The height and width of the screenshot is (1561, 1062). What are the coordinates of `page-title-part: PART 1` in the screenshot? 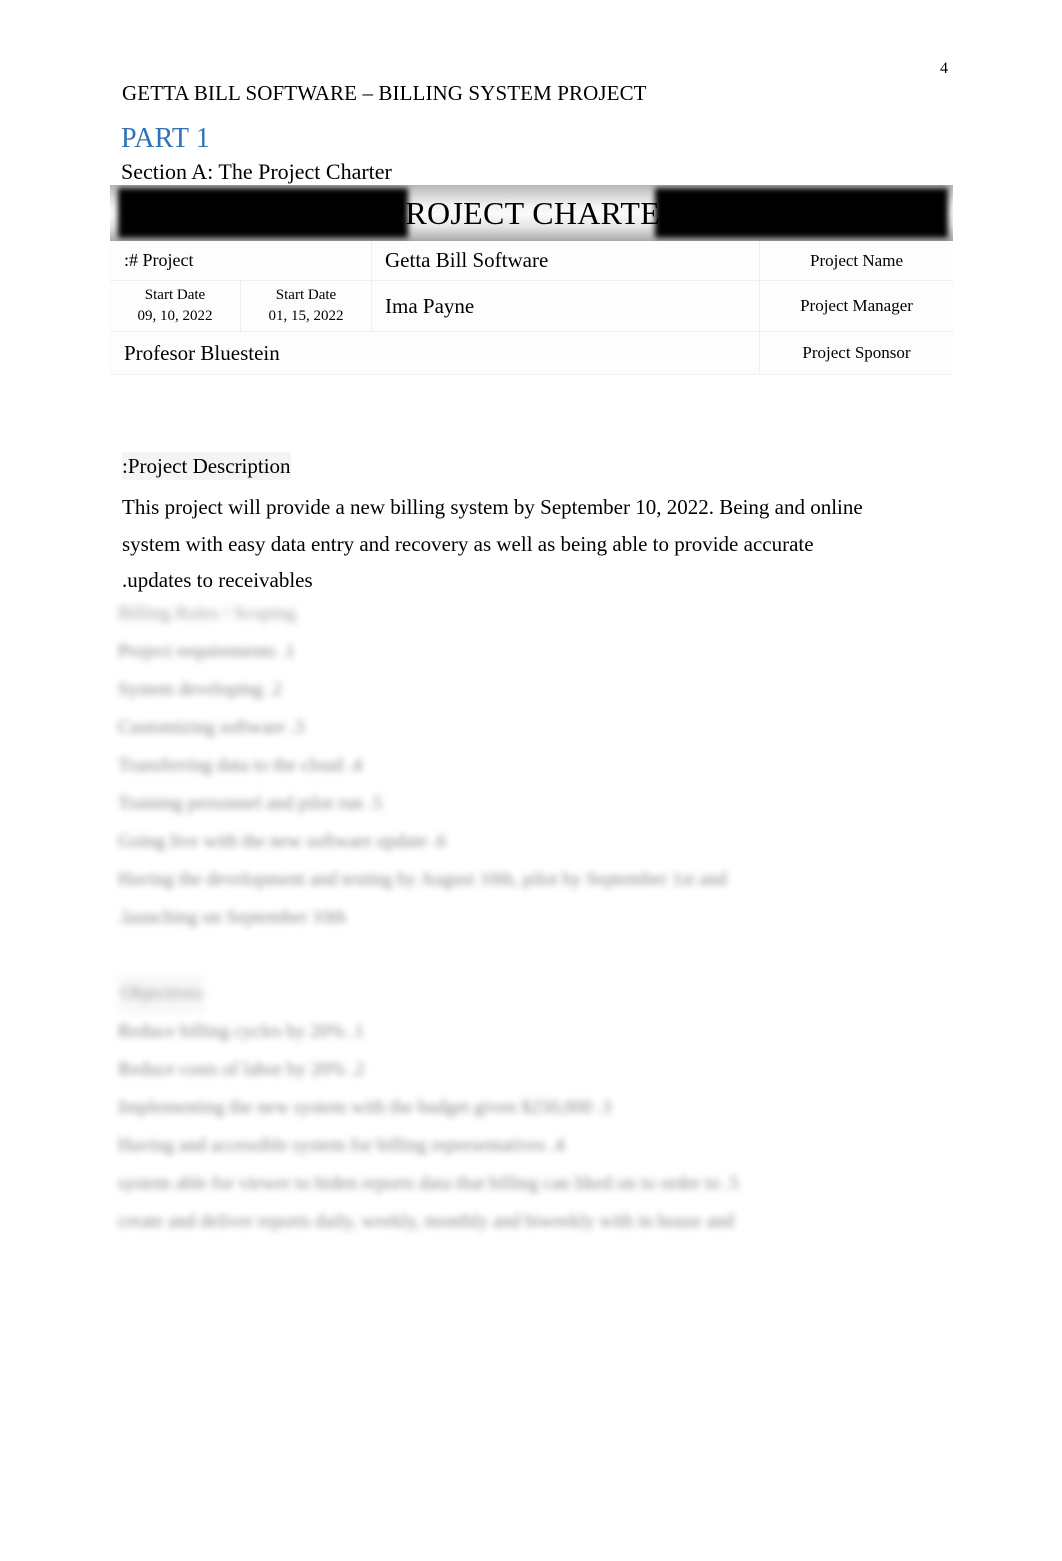 It's located at (166, 138).